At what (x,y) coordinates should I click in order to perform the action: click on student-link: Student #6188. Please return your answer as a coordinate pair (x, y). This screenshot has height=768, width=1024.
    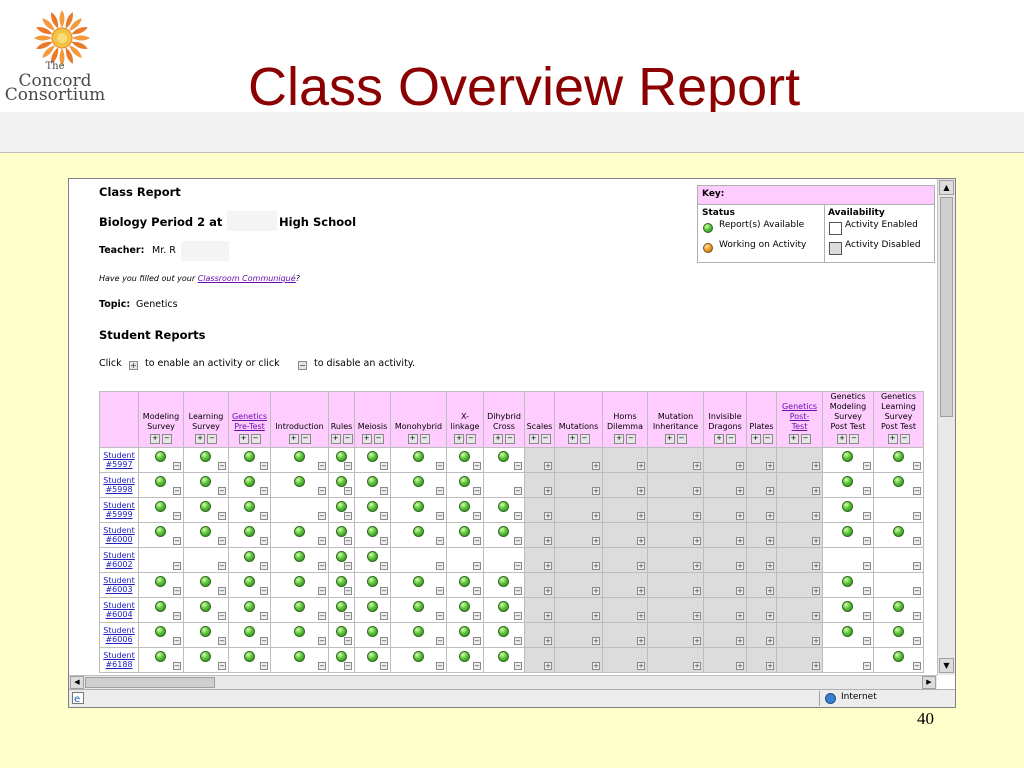
    Looking at the image, I should click on (119, 660).